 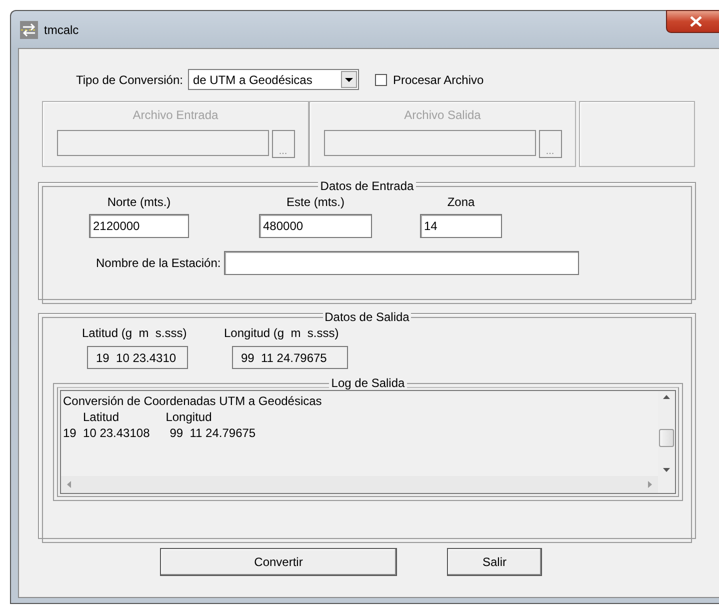 I want to click on file-label: Archivo Entrada, so click(x=175, y=115).